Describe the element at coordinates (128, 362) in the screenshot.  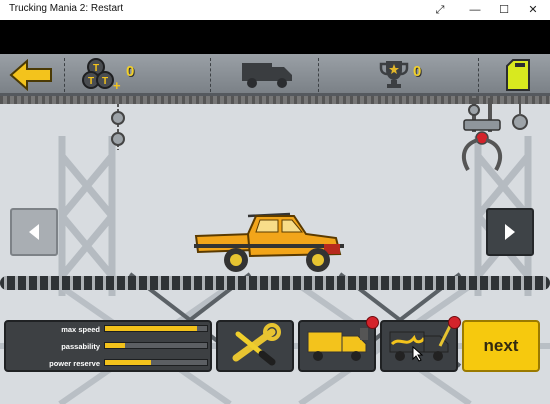
I see `power-reserve-fill` at that location.